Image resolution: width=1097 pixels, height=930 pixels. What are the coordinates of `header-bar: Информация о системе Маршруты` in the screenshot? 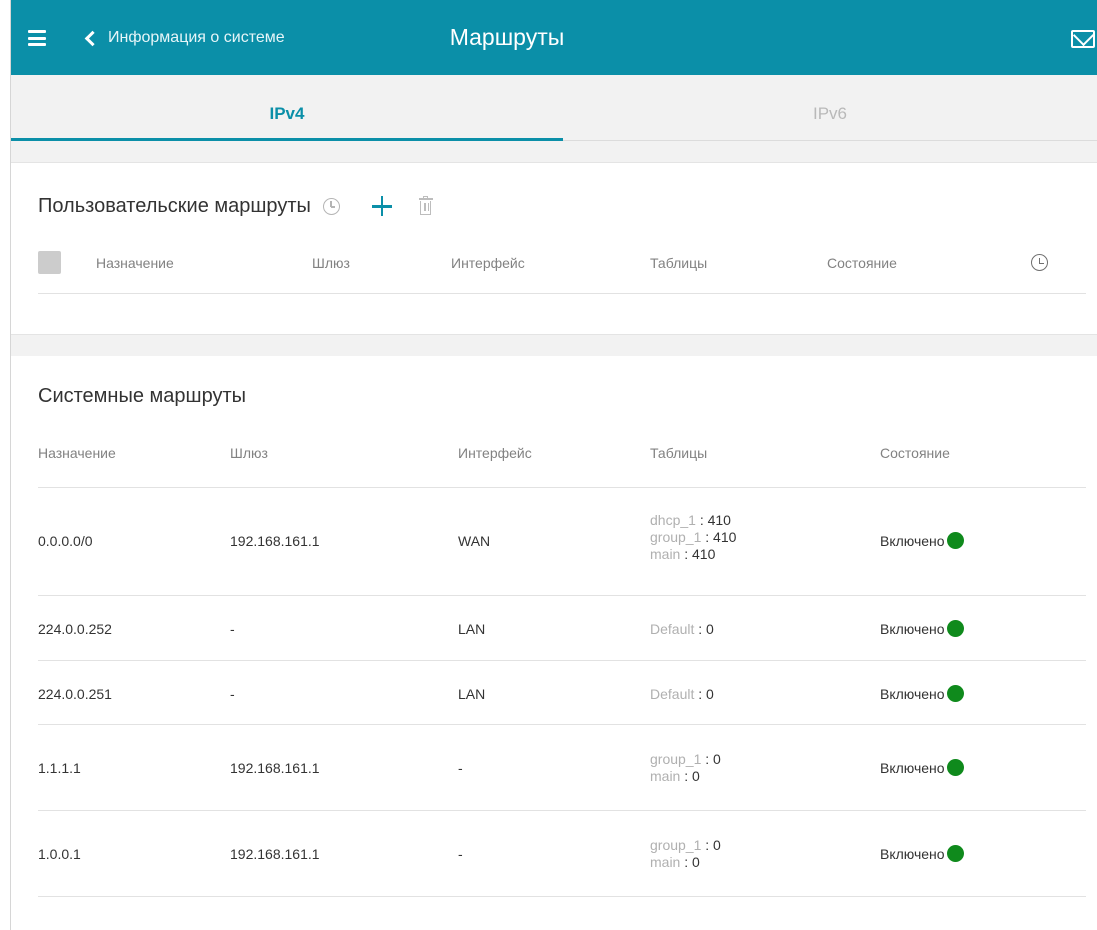 It's located at (554, 37).